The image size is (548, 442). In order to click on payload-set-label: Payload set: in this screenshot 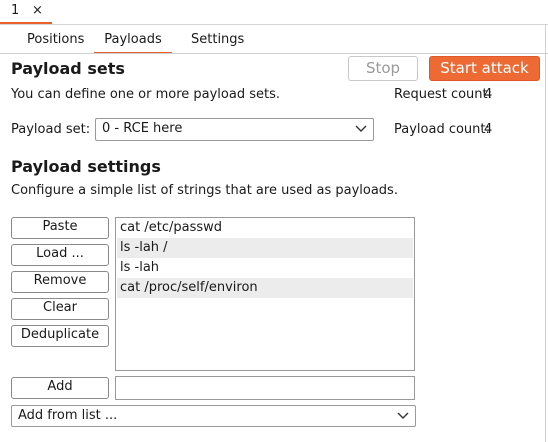, I will do `click(51, 129)`.